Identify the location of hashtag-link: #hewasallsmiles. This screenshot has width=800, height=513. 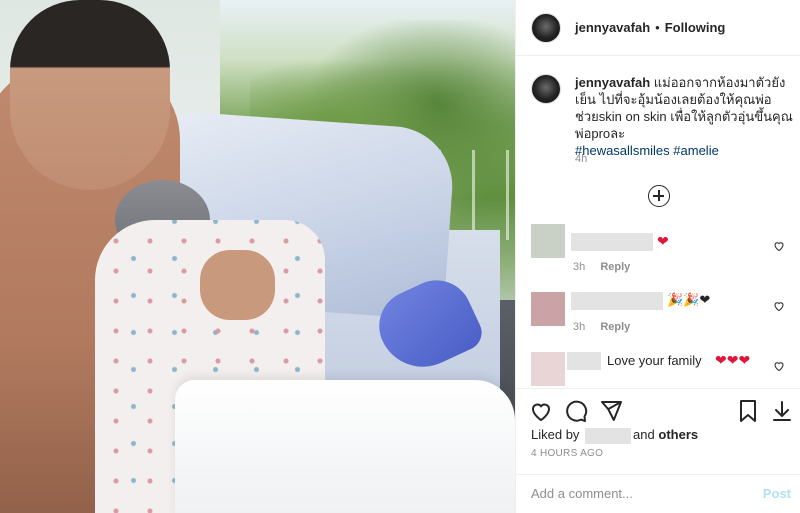
(622, 150).